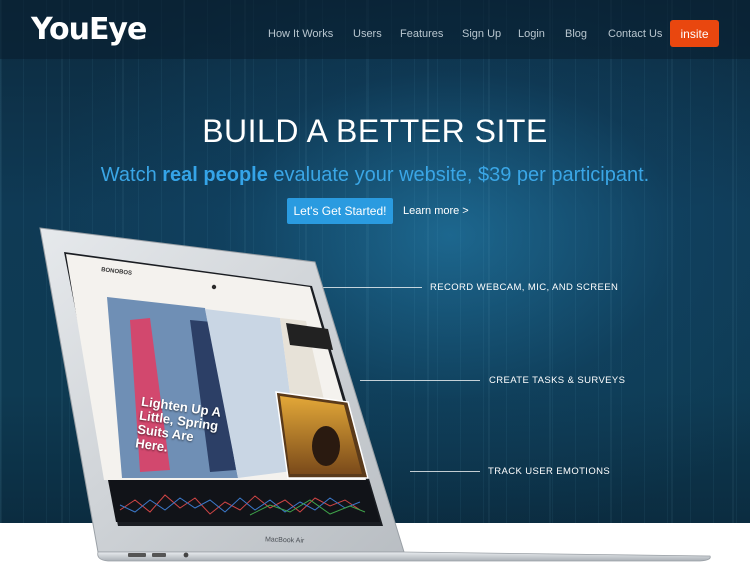 This screenshot has width=750, height=563. What do you see at coordinates (137, 555) in the screenshot?
I see `usb-port-icon` at bounding box center [137, 555].